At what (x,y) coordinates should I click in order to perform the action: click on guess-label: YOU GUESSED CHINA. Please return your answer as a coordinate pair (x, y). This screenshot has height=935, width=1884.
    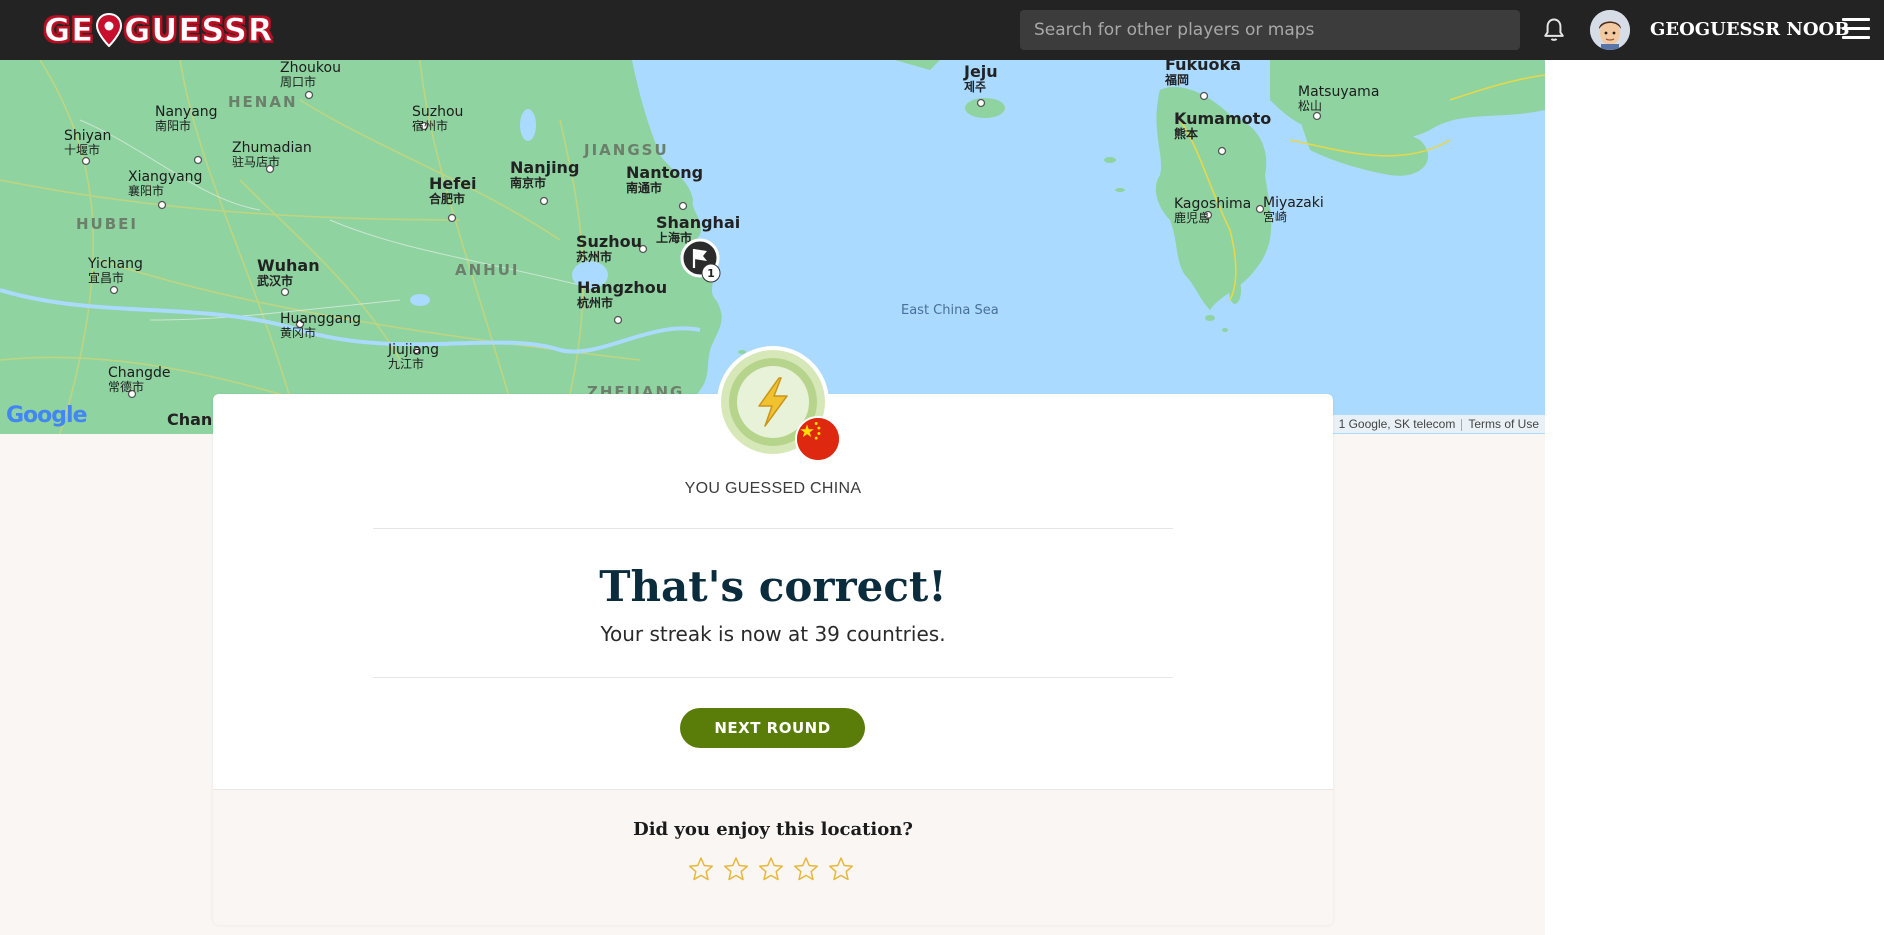
    Looking at the image, I should click on (773, 488).